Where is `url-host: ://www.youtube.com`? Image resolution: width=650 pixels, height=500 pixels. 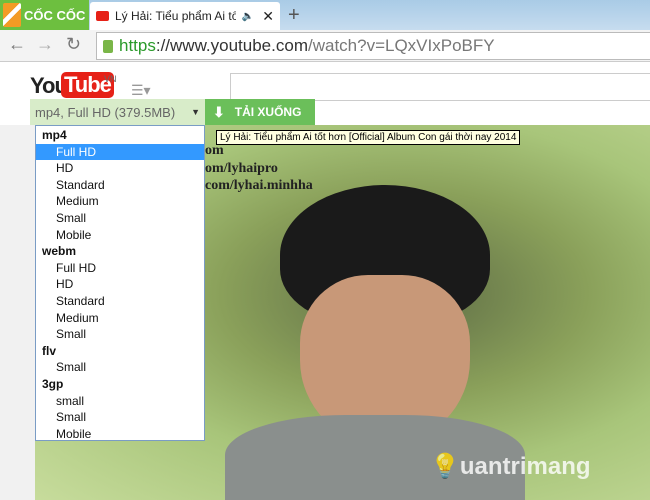
url-host: ://www.youtube.com is located at coordinates (231, 45).